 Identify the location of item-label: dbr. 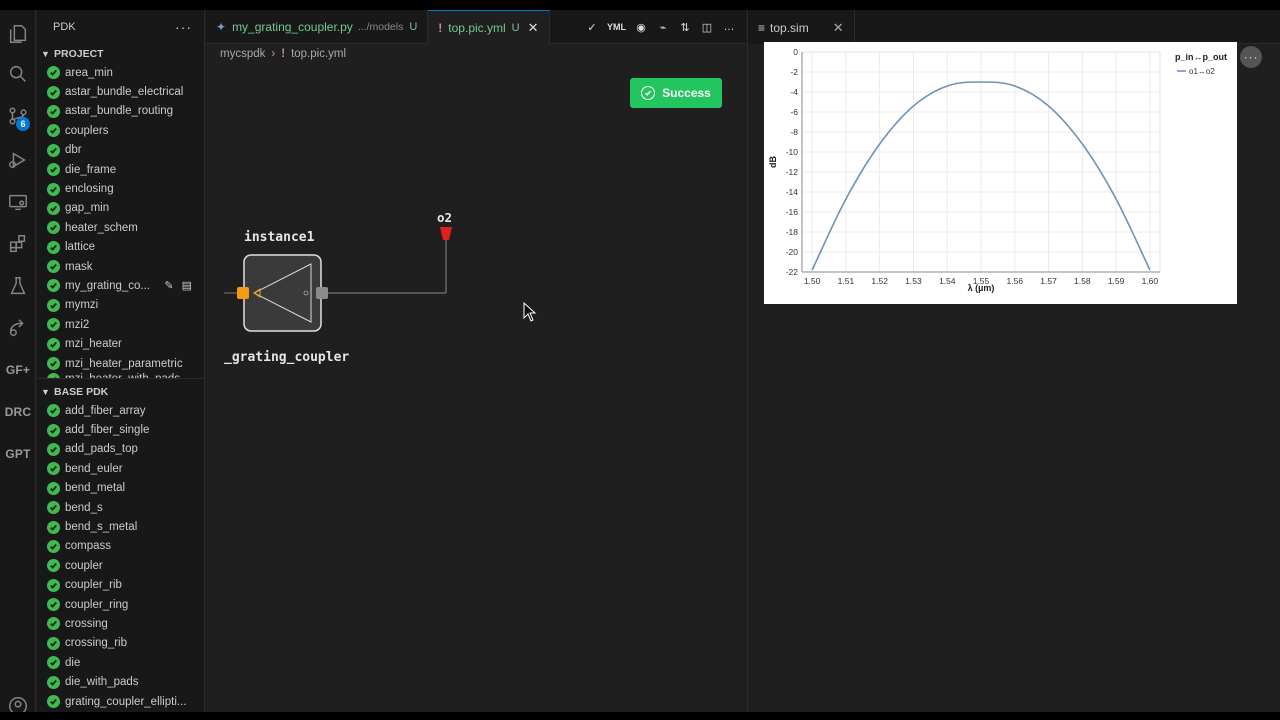
(73, 150).